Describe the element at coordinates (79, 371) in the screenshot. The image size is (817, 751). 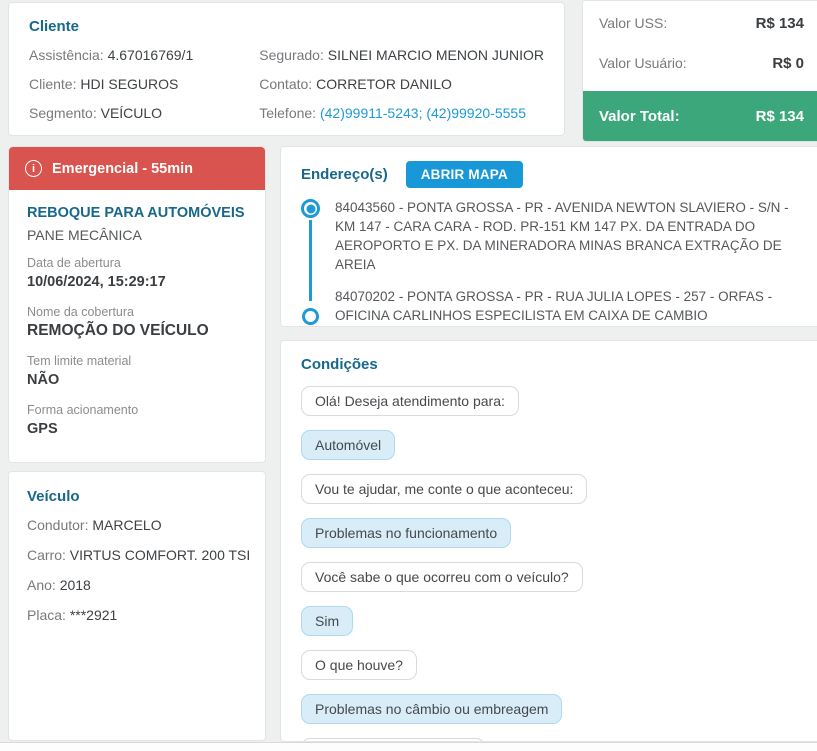
I see `field-limite-material: Tem limite material NÃO` at that location.